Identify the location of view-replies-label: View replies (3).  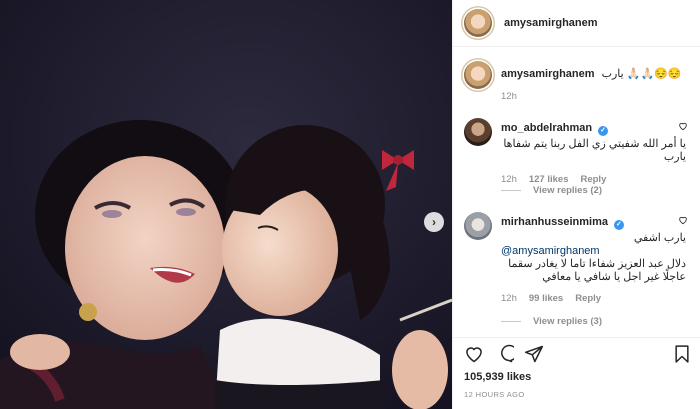
(567, 321).